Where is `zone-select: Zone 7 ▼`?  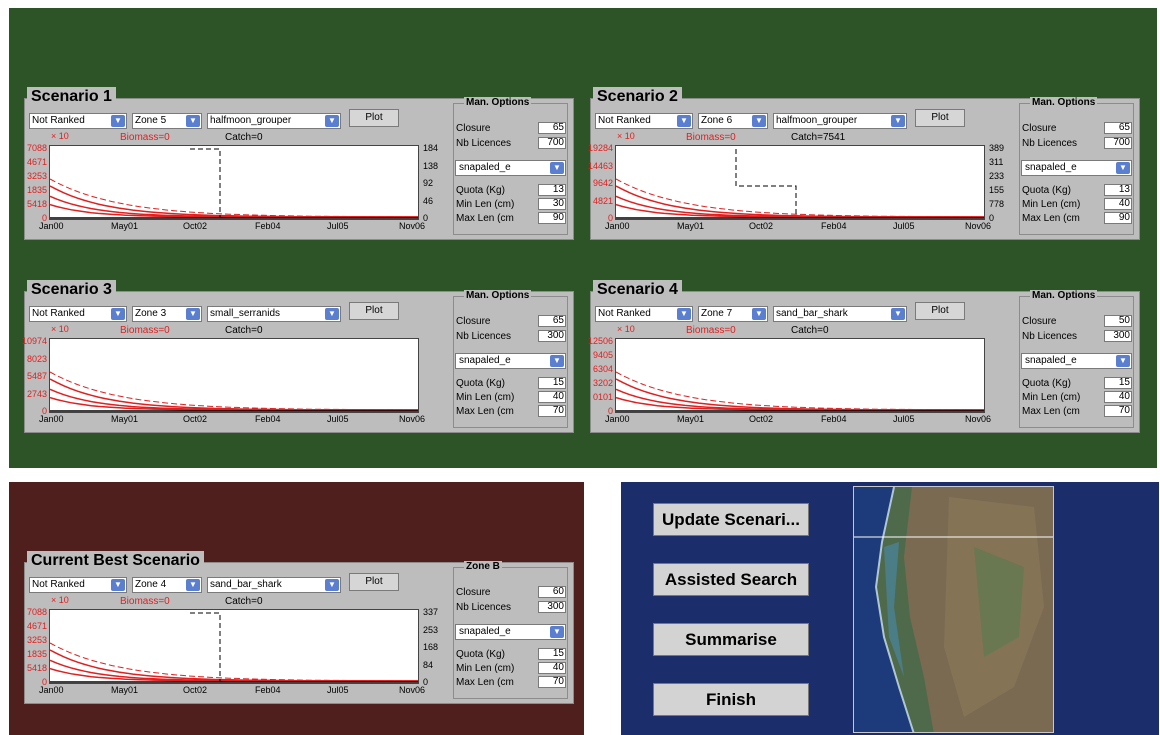
zone-select: Zone 7 ▼ is located at coordinates (733, 314).